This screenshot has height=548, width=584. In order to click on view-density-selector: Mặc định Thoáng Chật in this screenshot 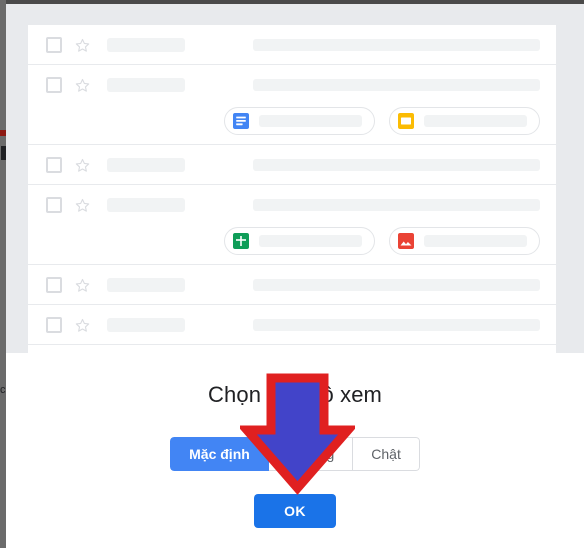, I will do `click(295, 454)`.